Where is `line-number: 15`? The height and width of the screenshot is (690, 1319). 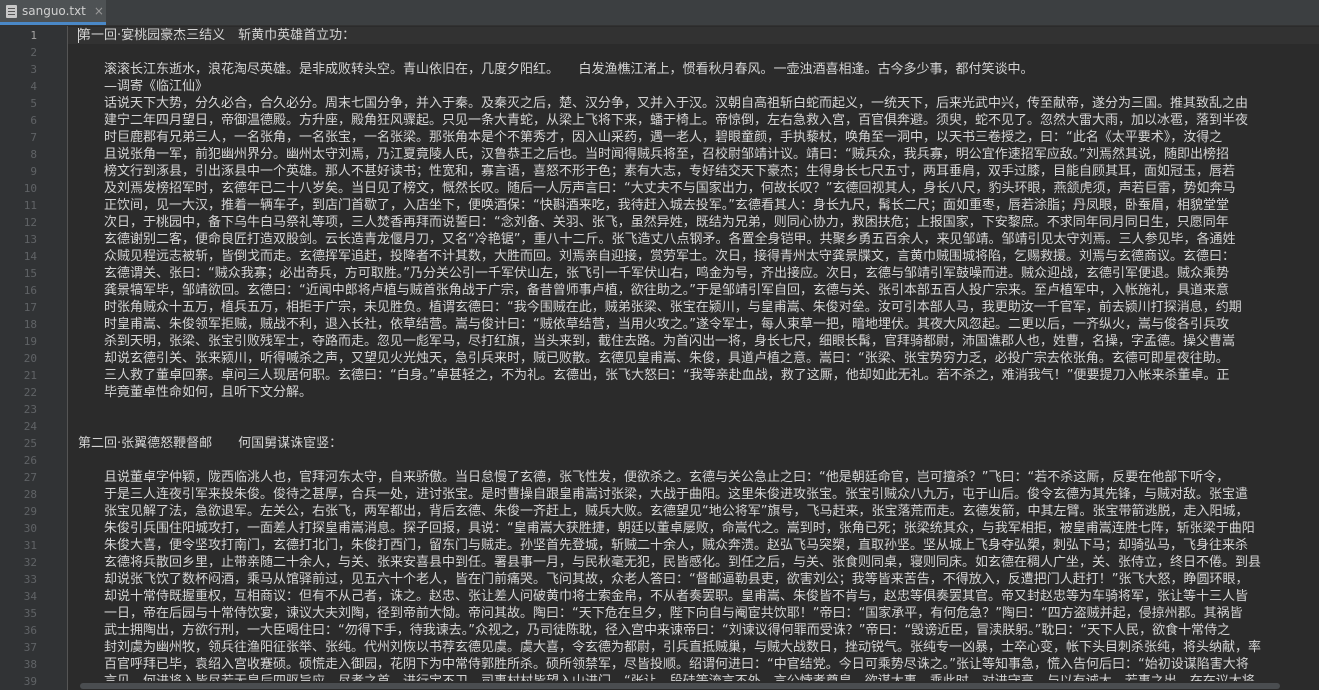 line-number: 15 is located at coordinates (30, 273).